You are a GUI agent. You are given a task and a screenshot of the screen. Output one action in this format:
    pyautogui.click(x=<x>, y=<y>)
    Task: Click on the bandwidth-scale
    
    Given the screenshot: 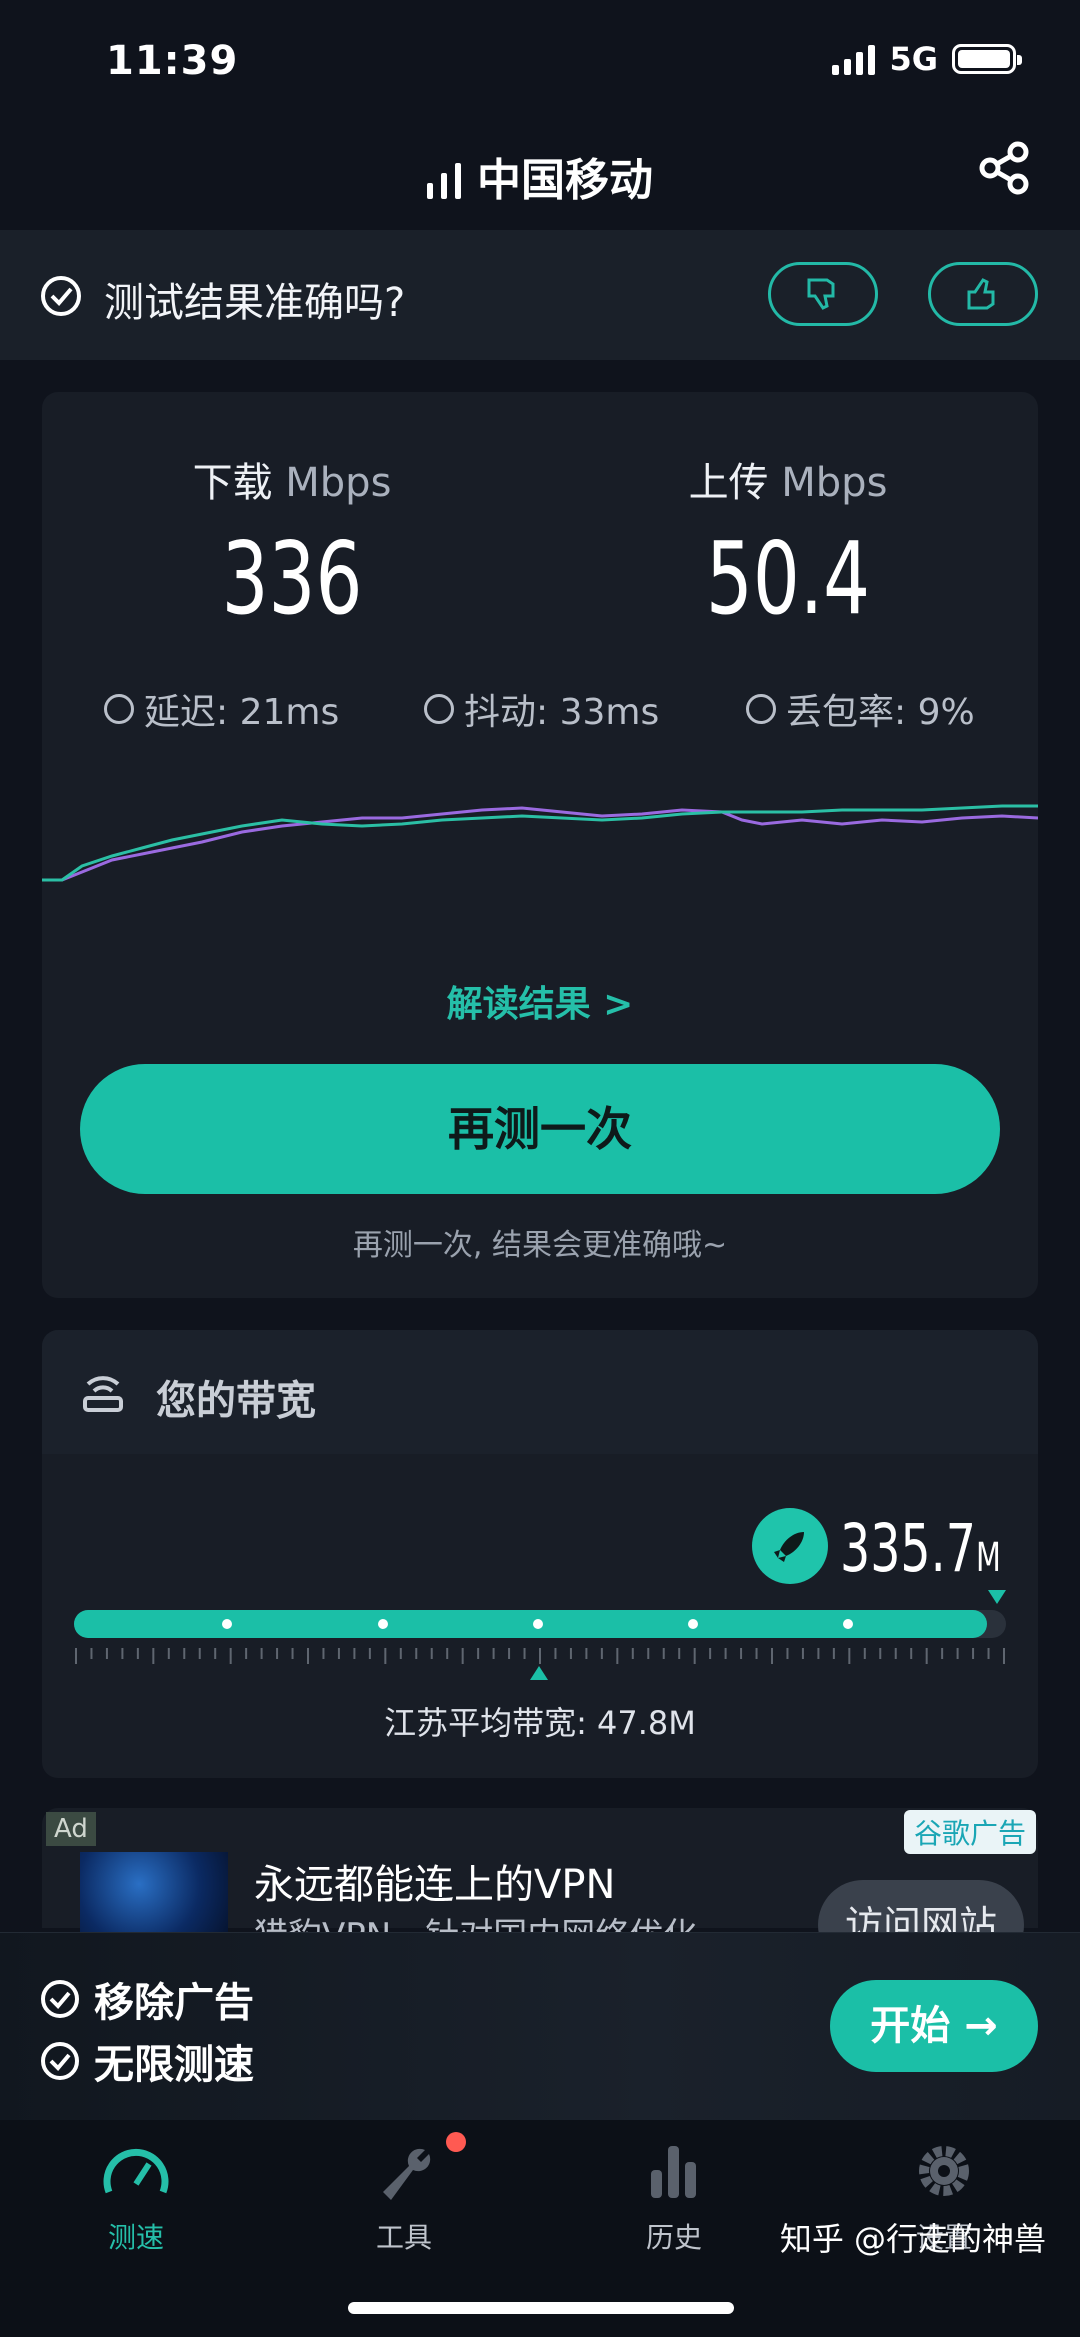 What is the action you would take?
    pyautogui.click(x=540, y=1656)
    